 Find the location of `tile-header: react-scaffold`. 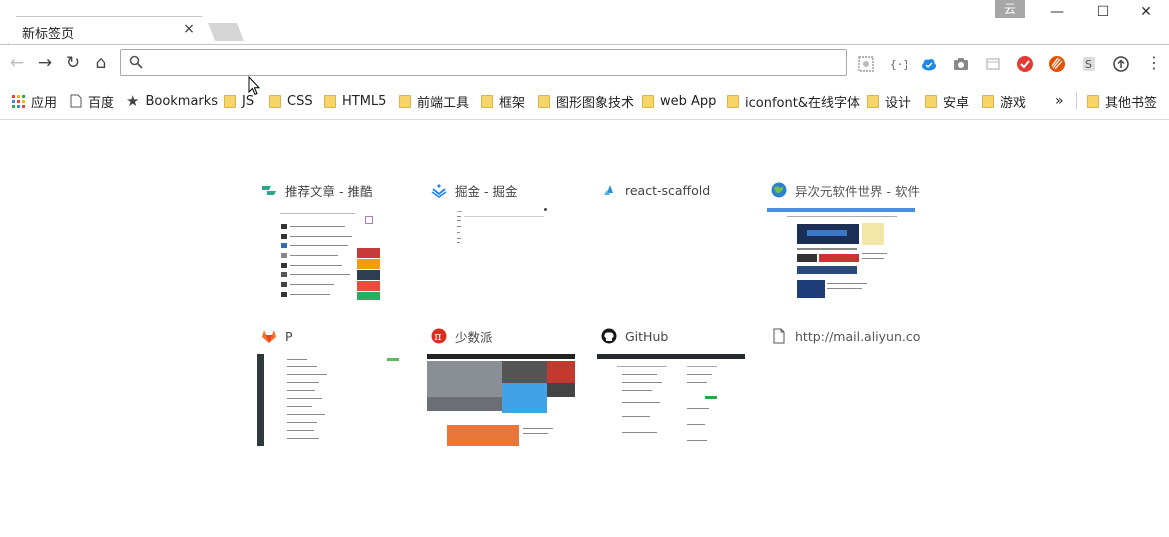

tile-header: react-scaffold is located at coordinates (676, 190).